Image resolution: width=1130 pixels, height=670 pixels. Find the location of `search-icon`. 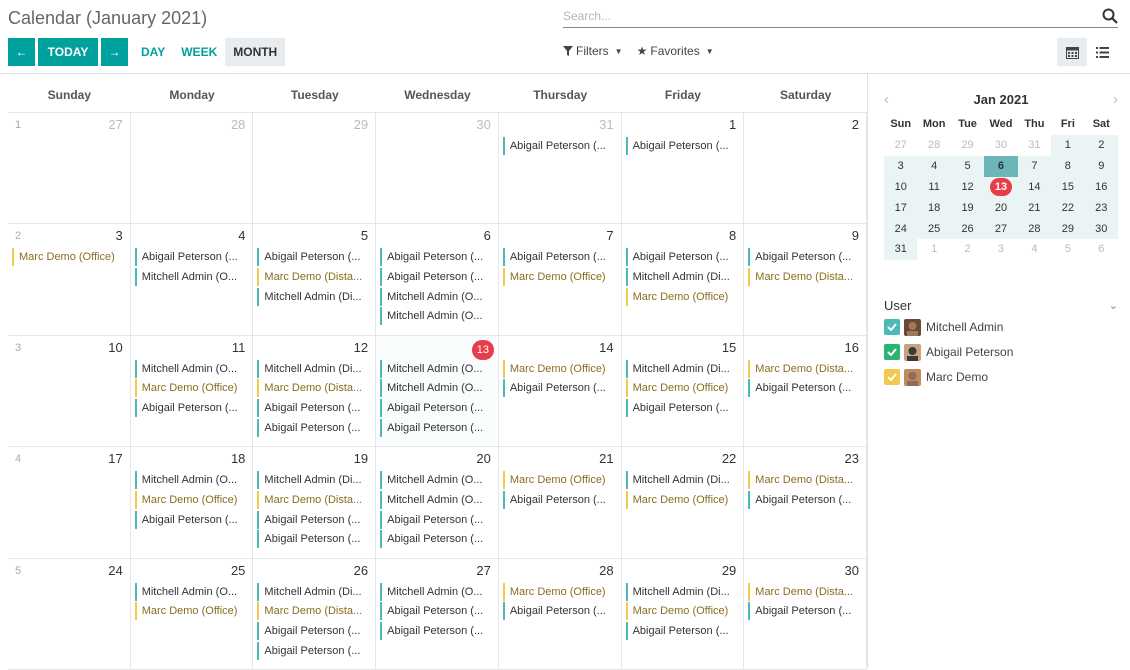

search-icon is located at coordinates (1110, 16).